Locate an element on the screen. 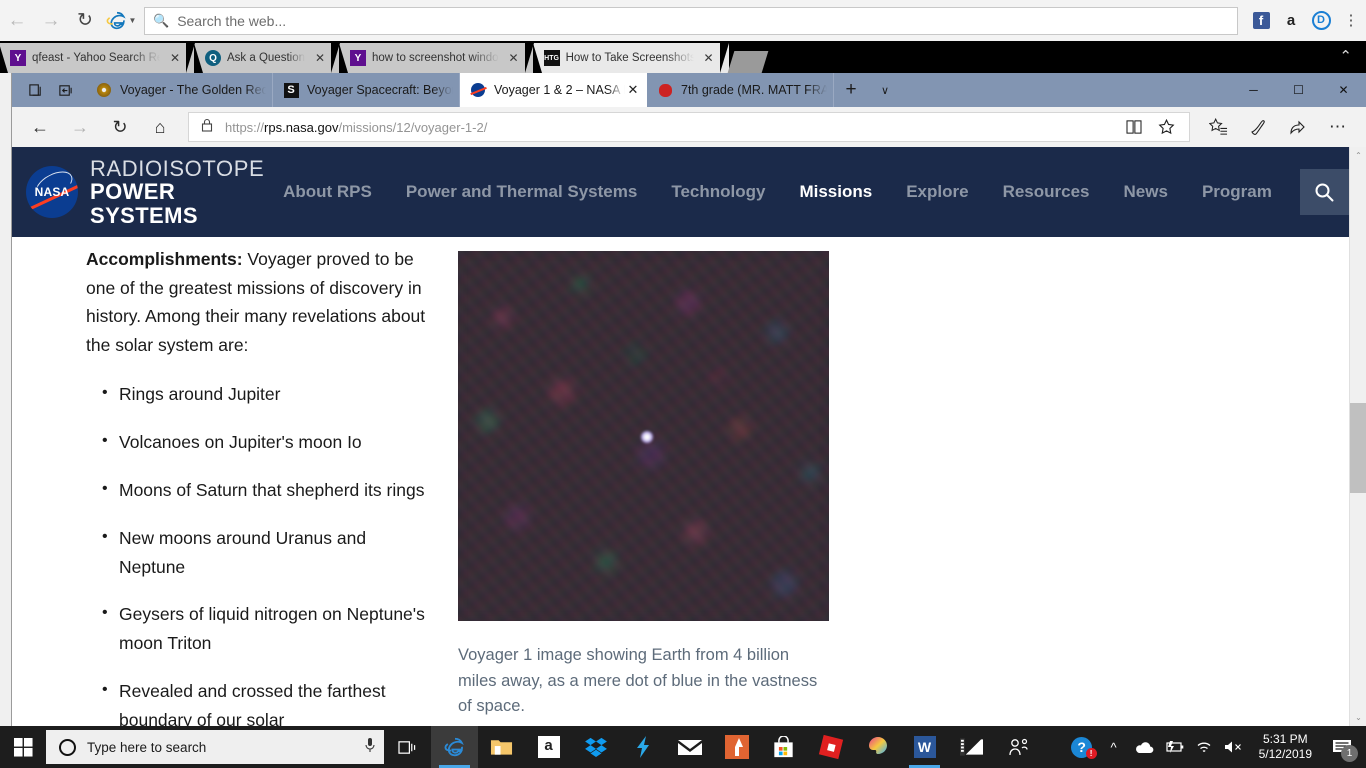  ie-new-tab-button is located at coordinates (747, 62).